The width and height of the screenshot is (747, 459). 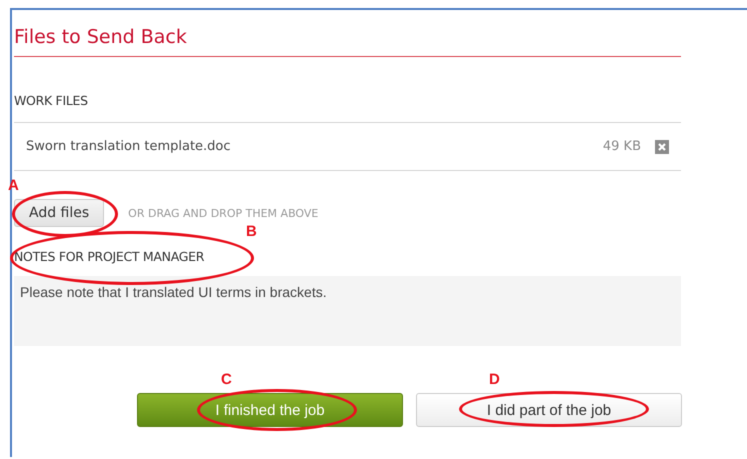 I want to click on section-heading: WORK FILES, so click(x=347, y=108).